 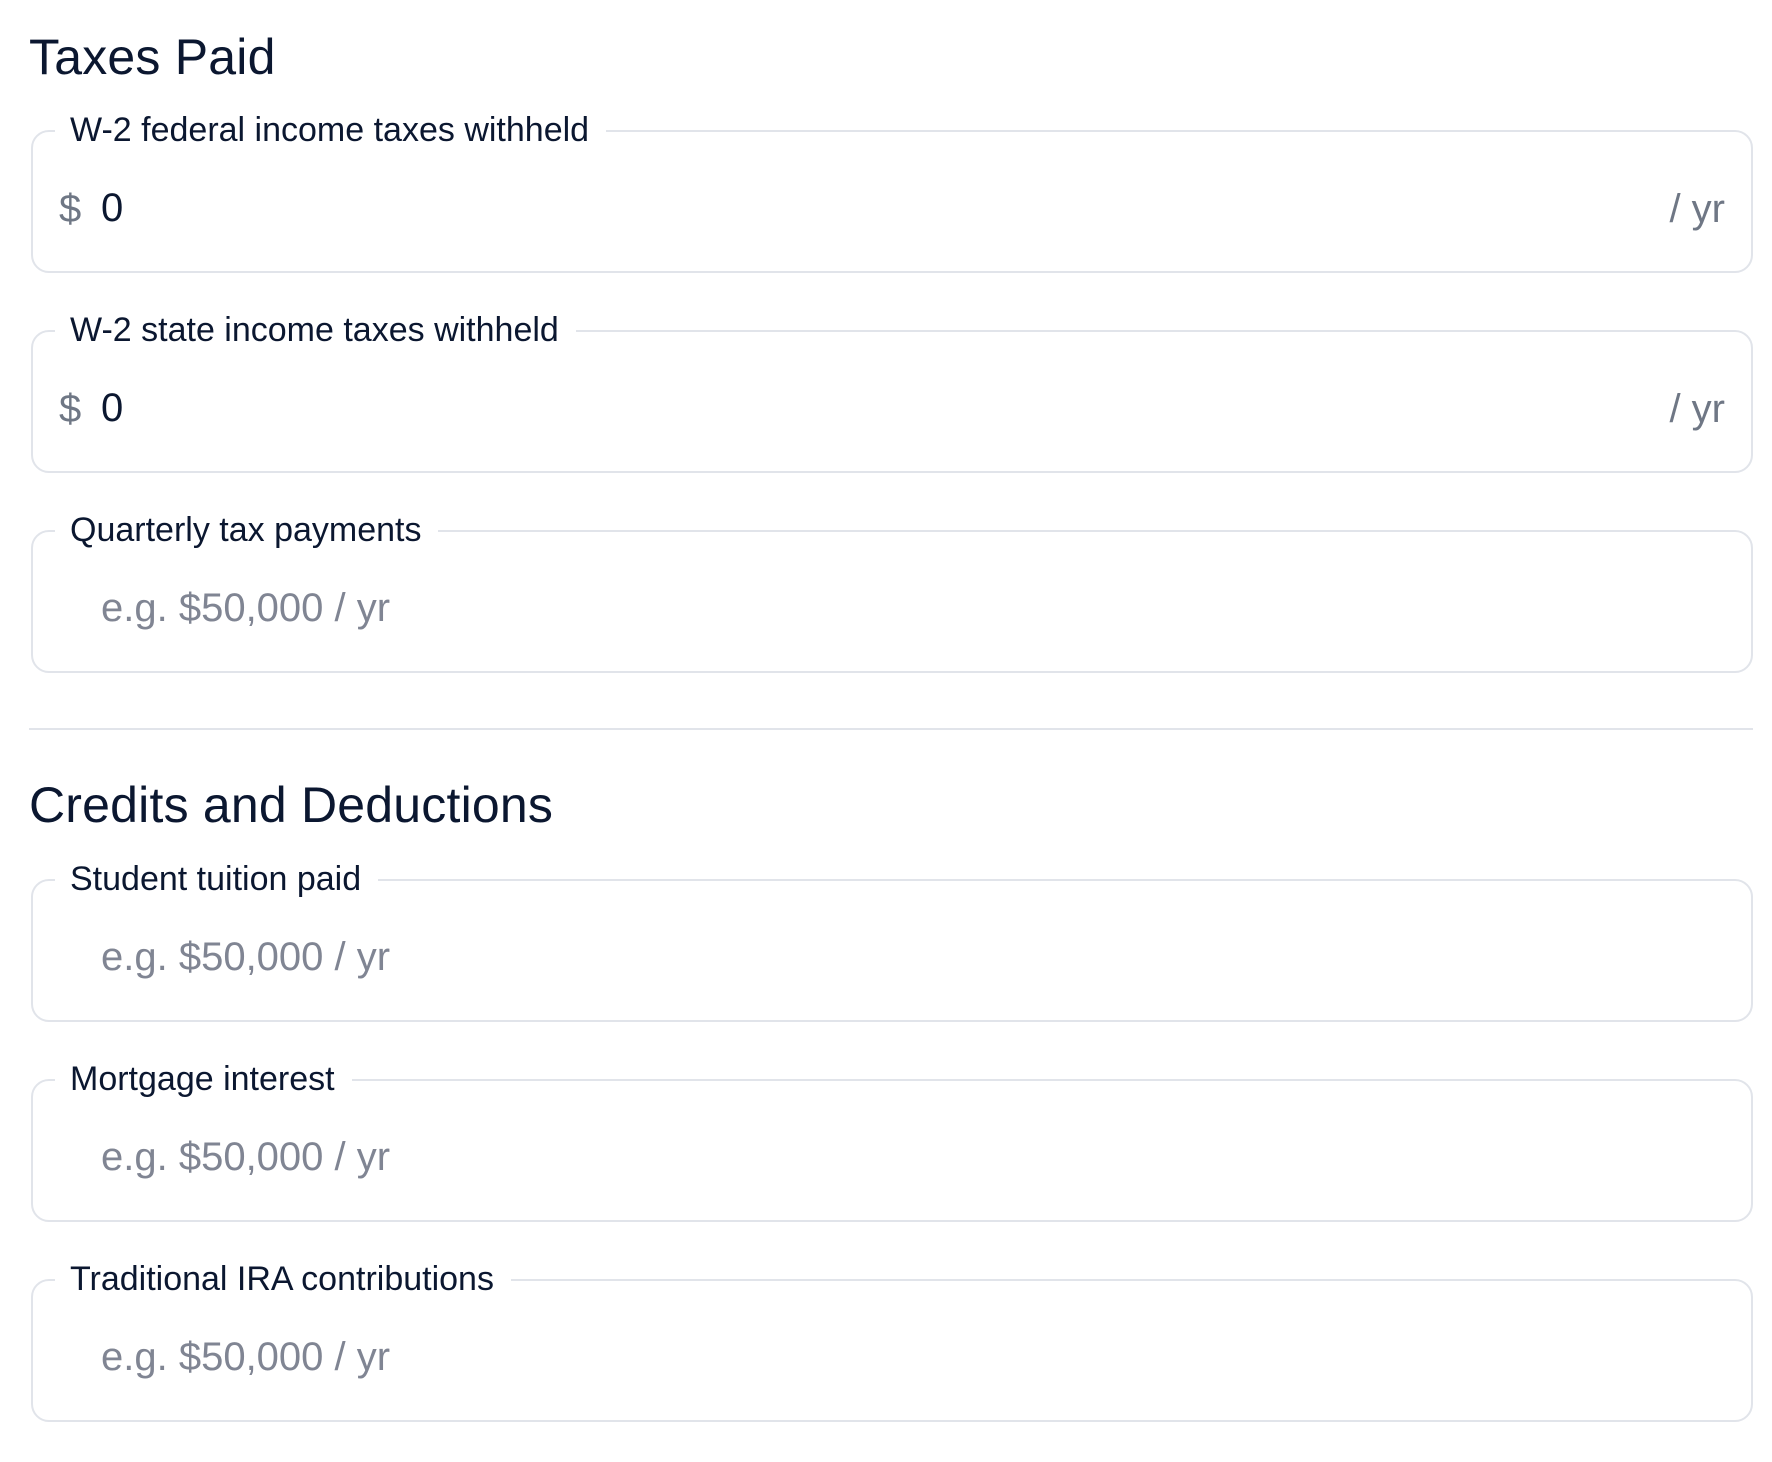 What do you see at coordinates (291, 805) in the screenshot?
I see `credits-deductions-heading: Credits and Deductions` at bounding box center [291, 805].